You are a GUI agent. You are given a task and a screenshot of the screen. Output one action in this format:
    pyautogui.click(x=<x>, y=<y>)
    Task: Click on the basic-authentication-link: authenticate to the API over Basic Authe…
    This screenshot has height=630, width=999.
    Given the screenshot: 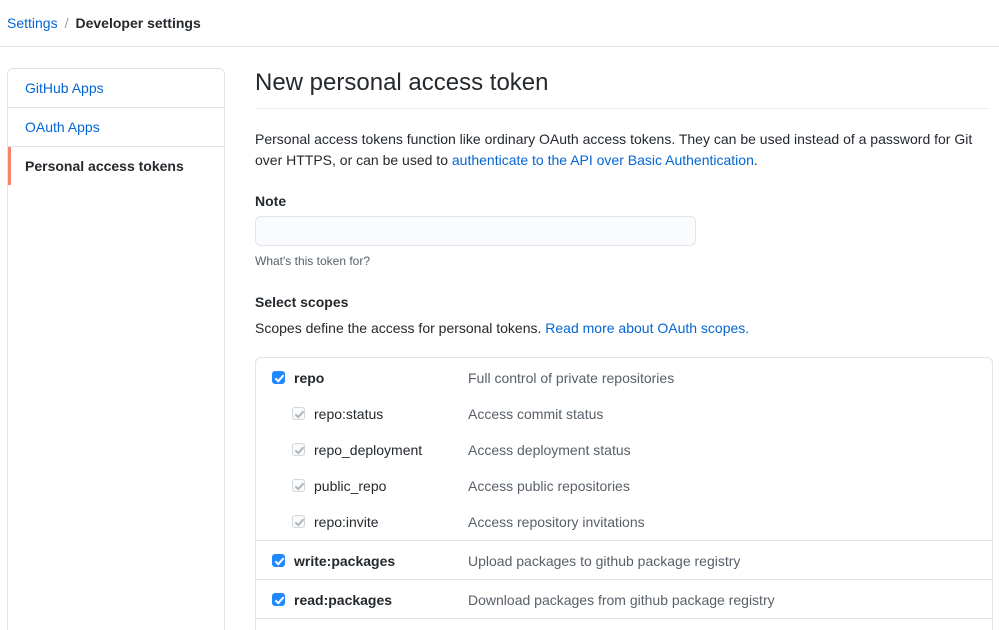 What is the action you would take?
    pyautogui.click(x=603, y=160)
    